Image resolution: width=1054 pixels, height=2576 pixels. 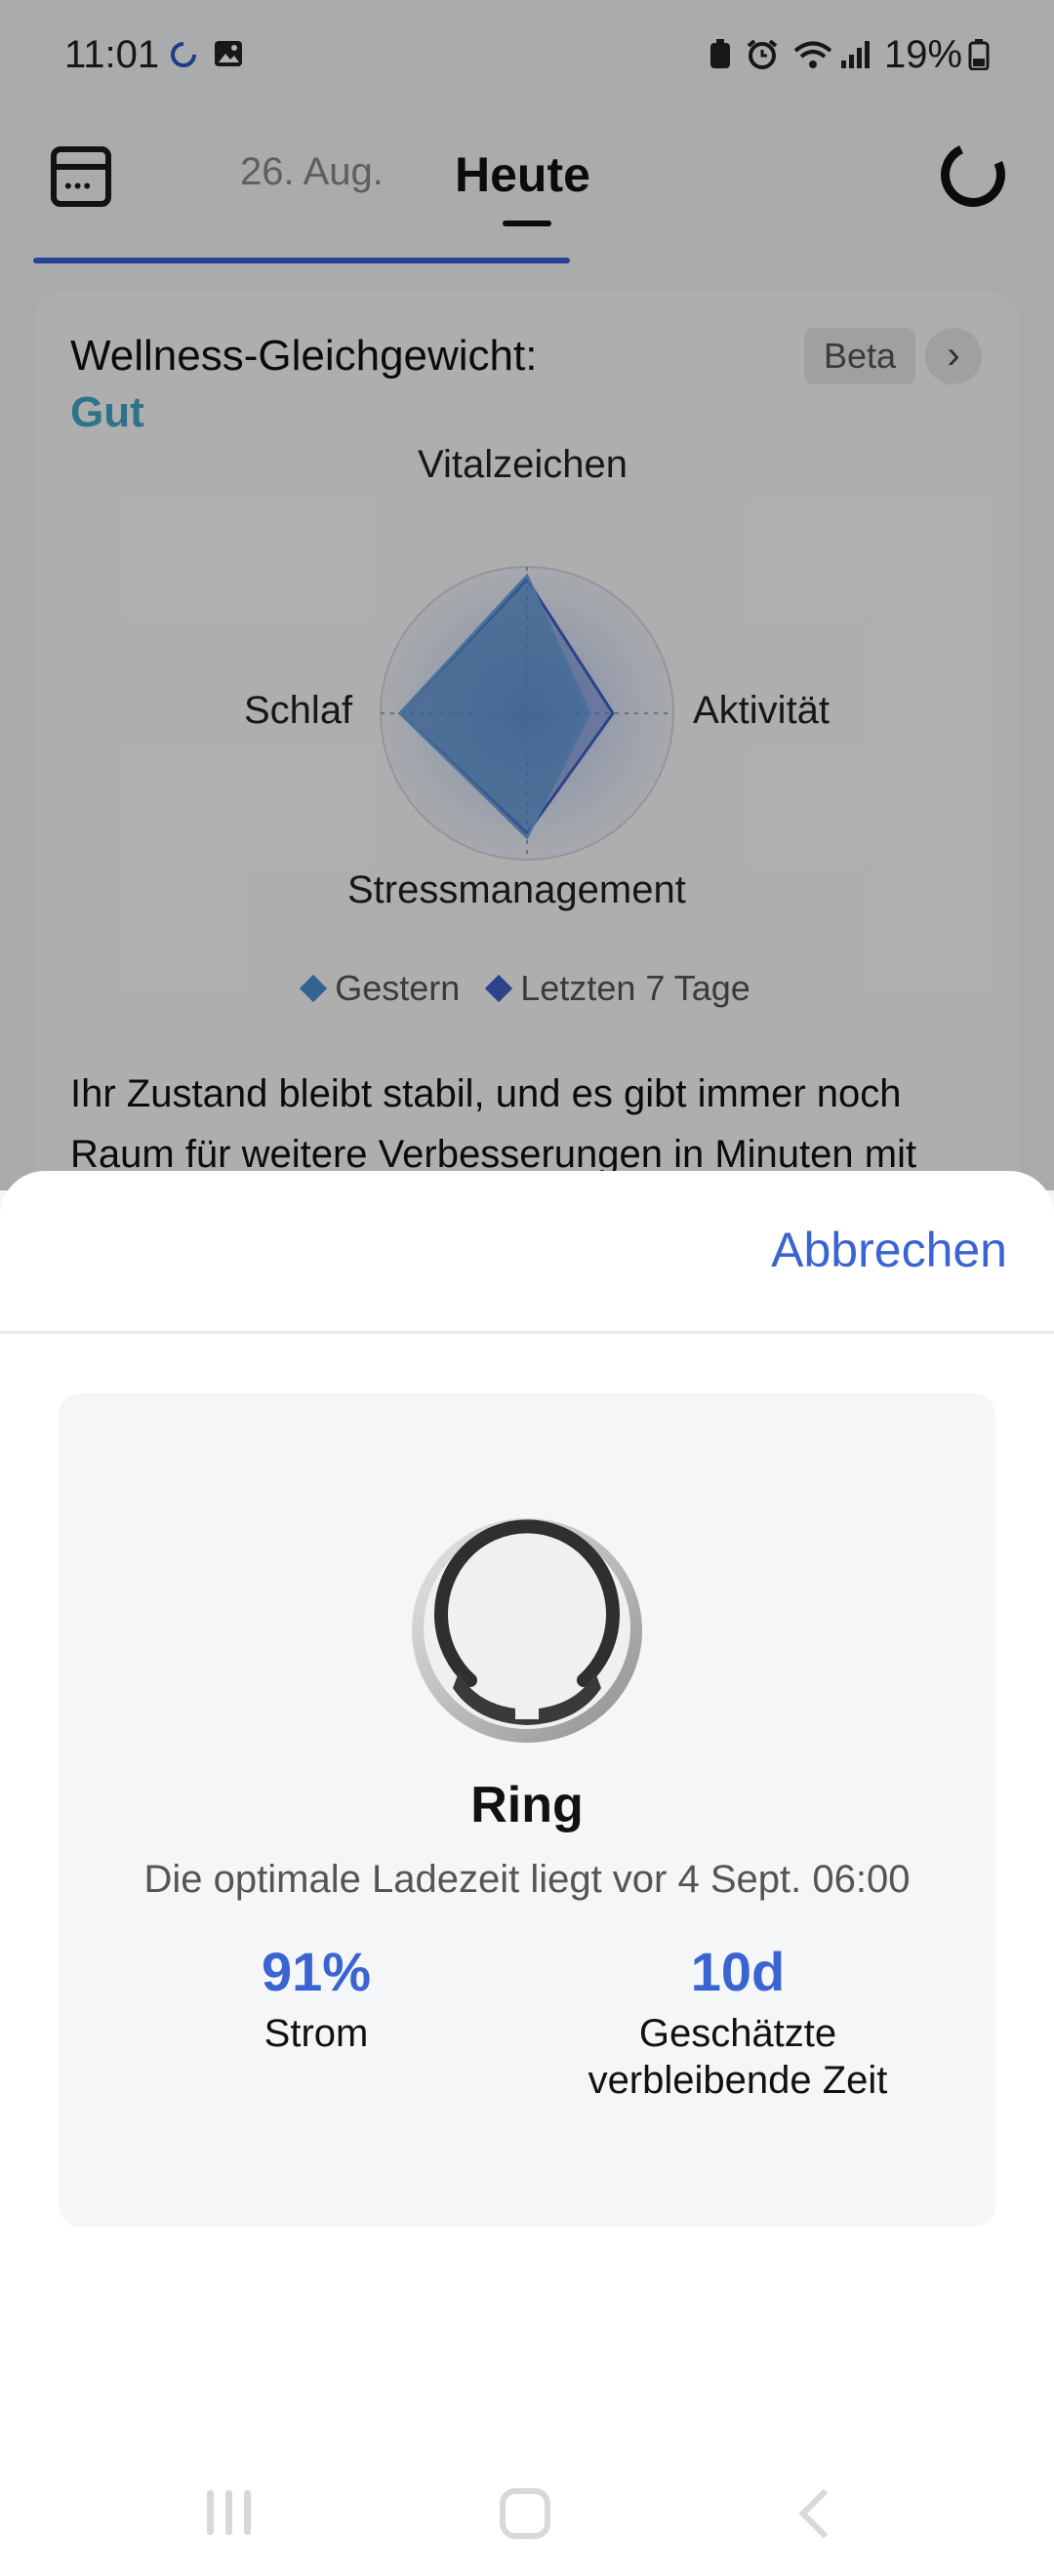 I want to click on home-icon, so click(x=525, y=2513).